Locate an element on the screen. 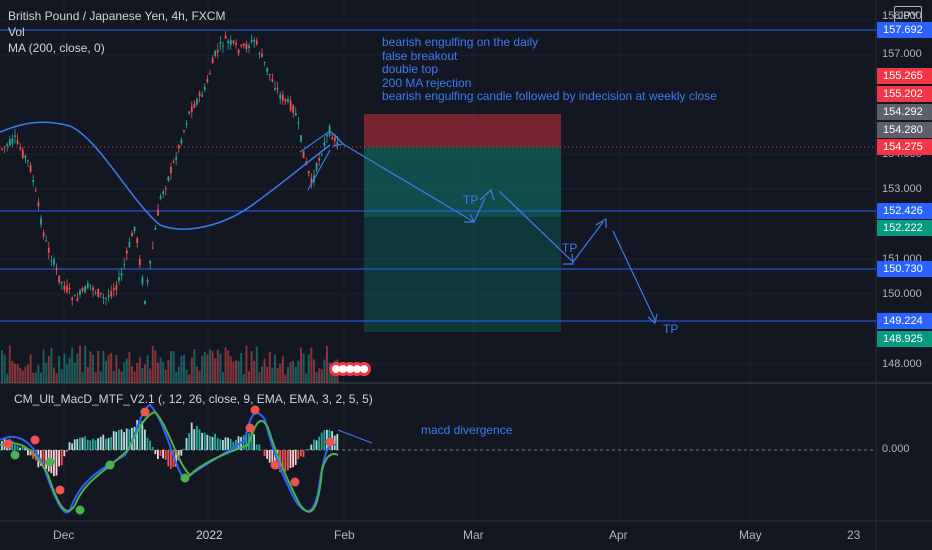  time-axis-label: Mar is located at coordinates (473, 535).